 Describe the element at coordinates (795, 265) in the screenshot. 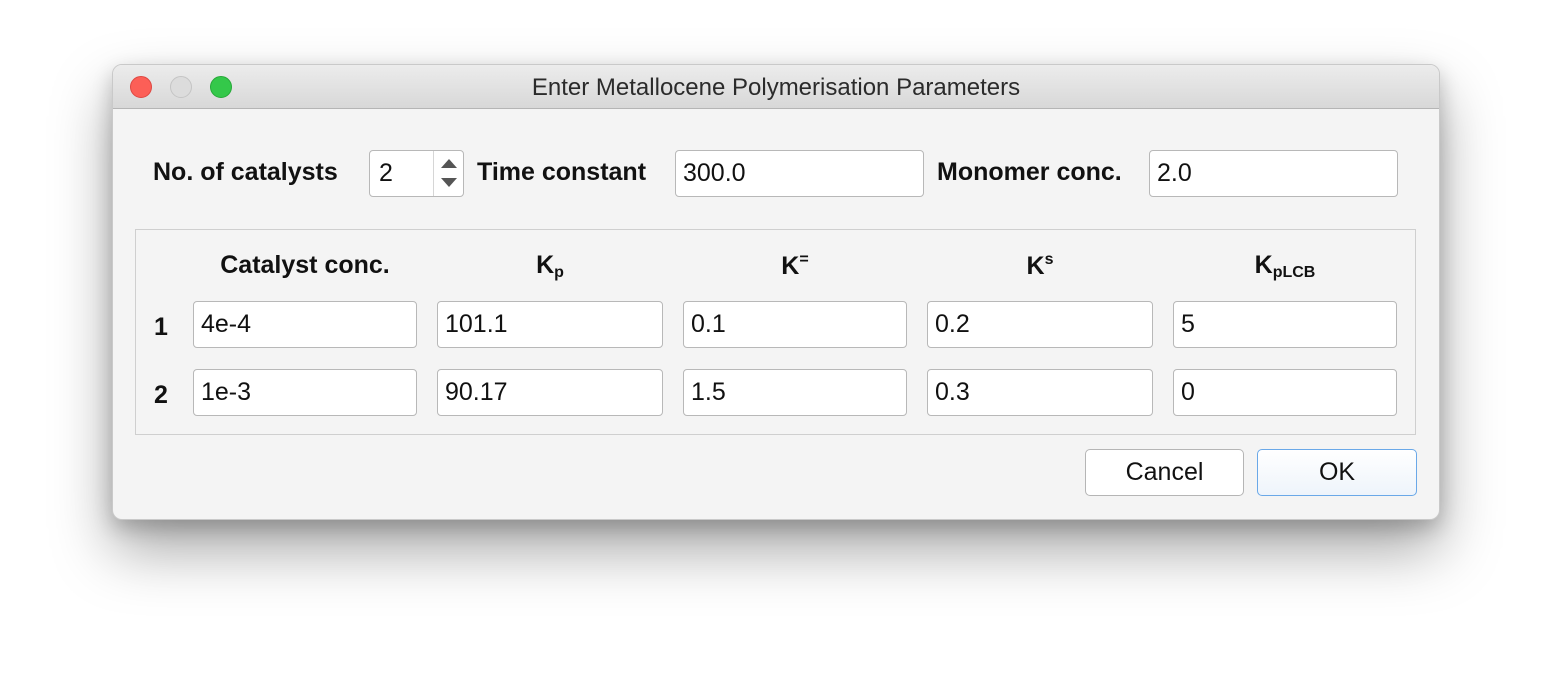

I see `header-keq: K=` at that location.